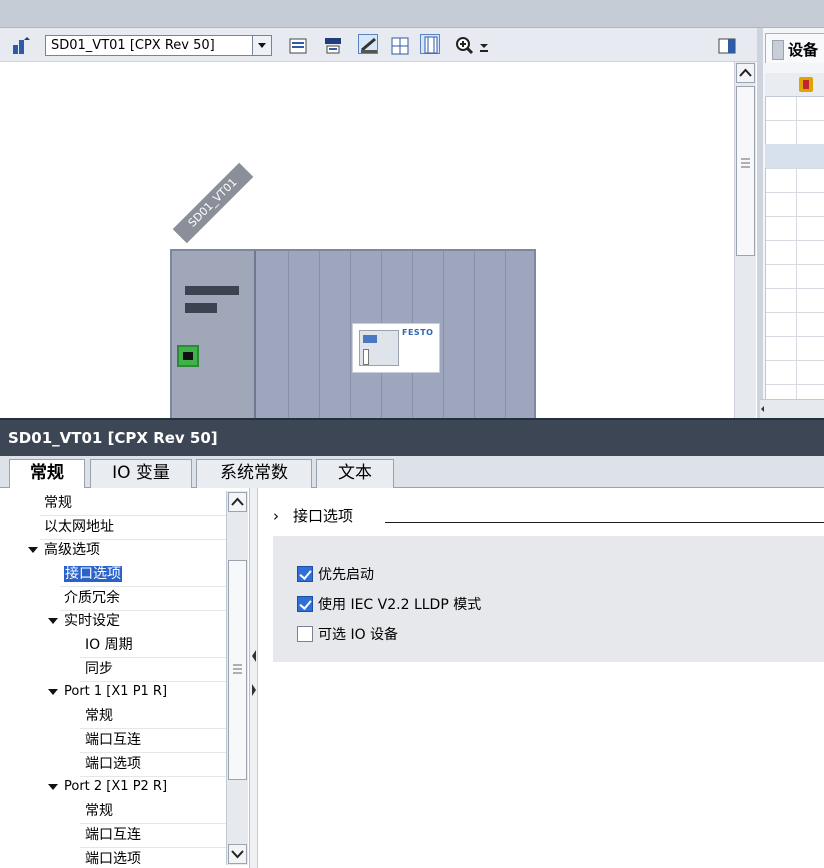  What do you see at coordinates (368, 44) in the screenshot?
I see `interconnect-icon` at bounding box center [368, 44].